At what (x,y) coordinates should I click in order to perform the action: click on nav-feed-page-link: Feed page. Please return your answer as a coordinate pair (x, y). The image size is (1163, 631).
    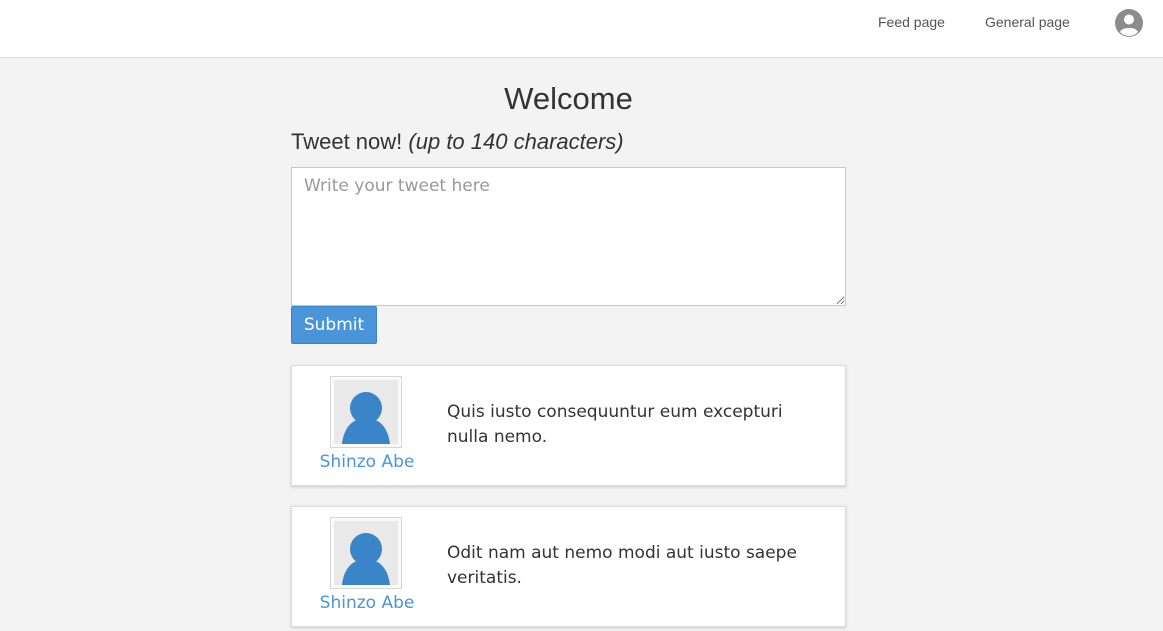
    Looking at the image, I should click on (911, 22).